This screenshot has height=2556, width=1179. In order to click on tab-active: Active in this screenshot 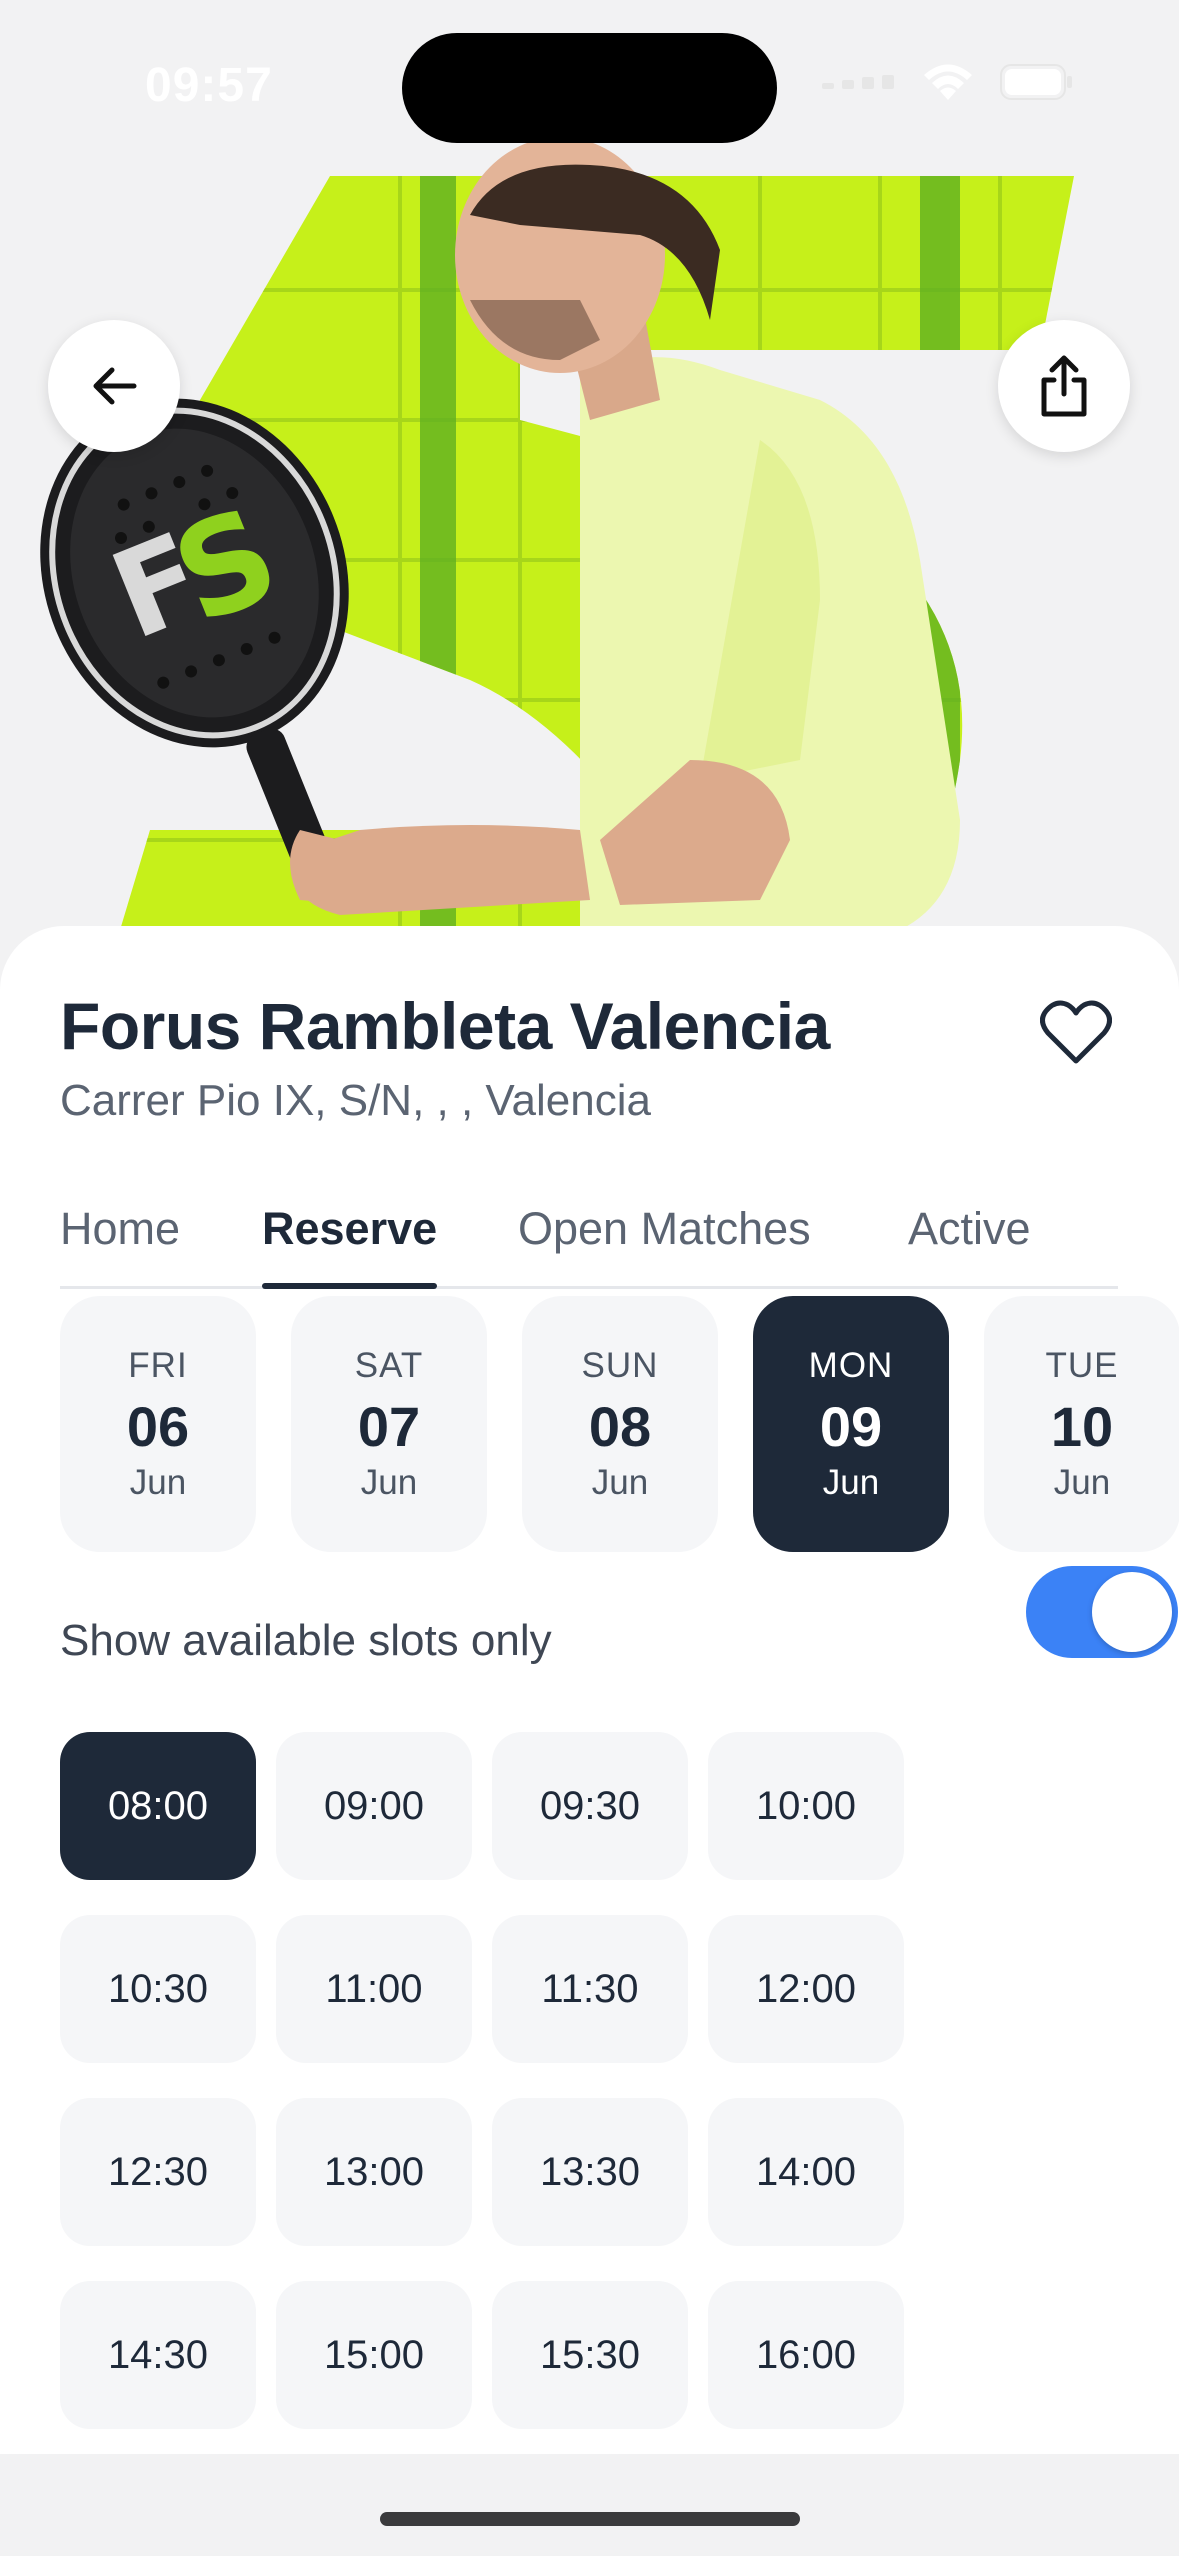, I will do `click(969, 1236)`.